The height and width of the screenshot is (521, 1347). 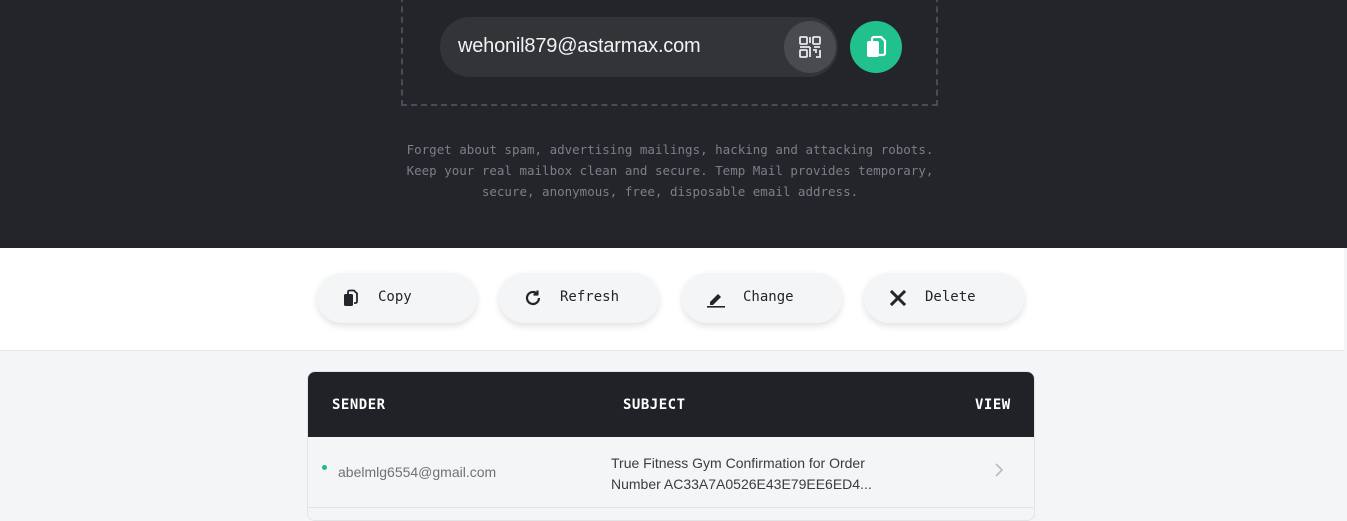 What do you see at coordinates (417, 472) in the screenshot?
I see `email-sender: abelmlg6554@gmail.com` at bounding box center [417, 472].